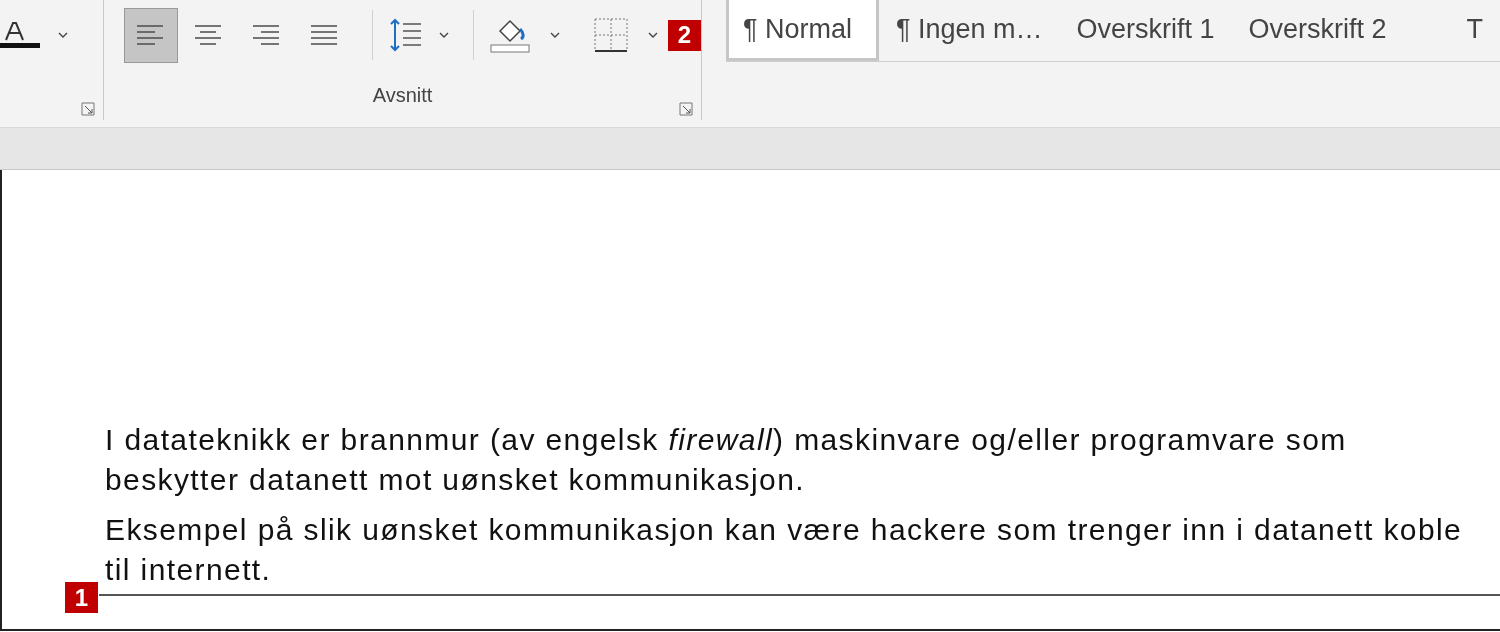  I want to click on paragraph: Eksempel på slik uønsket kommunikasjon kan være hackere som trenger inn i datanett koble til internett., so click(784, 550).